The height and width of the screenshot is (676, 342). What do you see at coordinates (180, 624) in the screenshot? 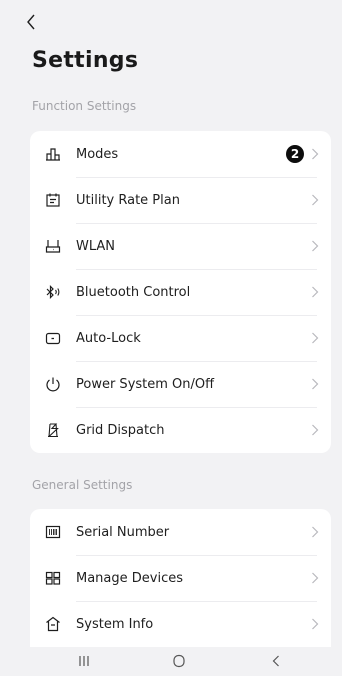
I see `settings-item-system-info: System Info` at bounding box center [180, 624].